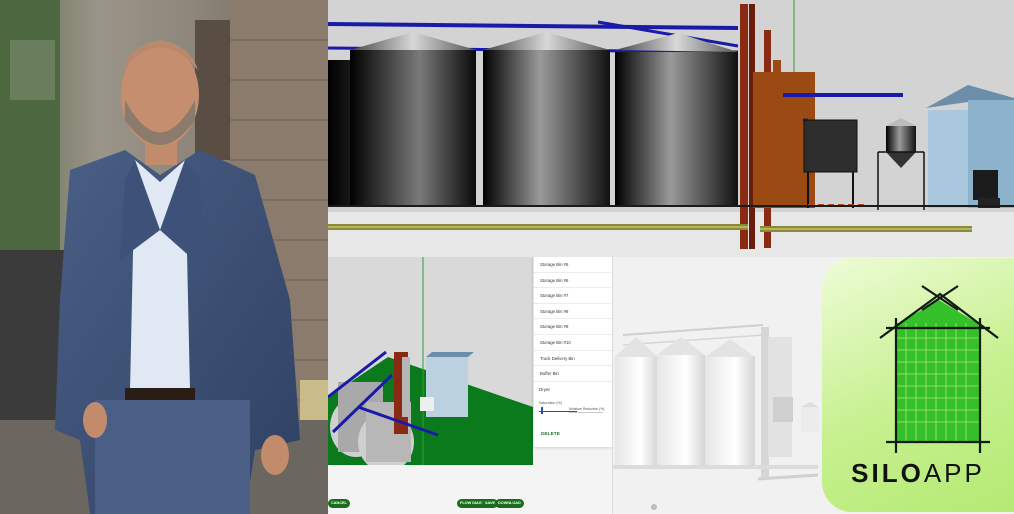 The image size is (1014, 514). Describe the element at coordinates (573, 312) in the screenshot. I see `list-item: Storage Bin #8` at that location.